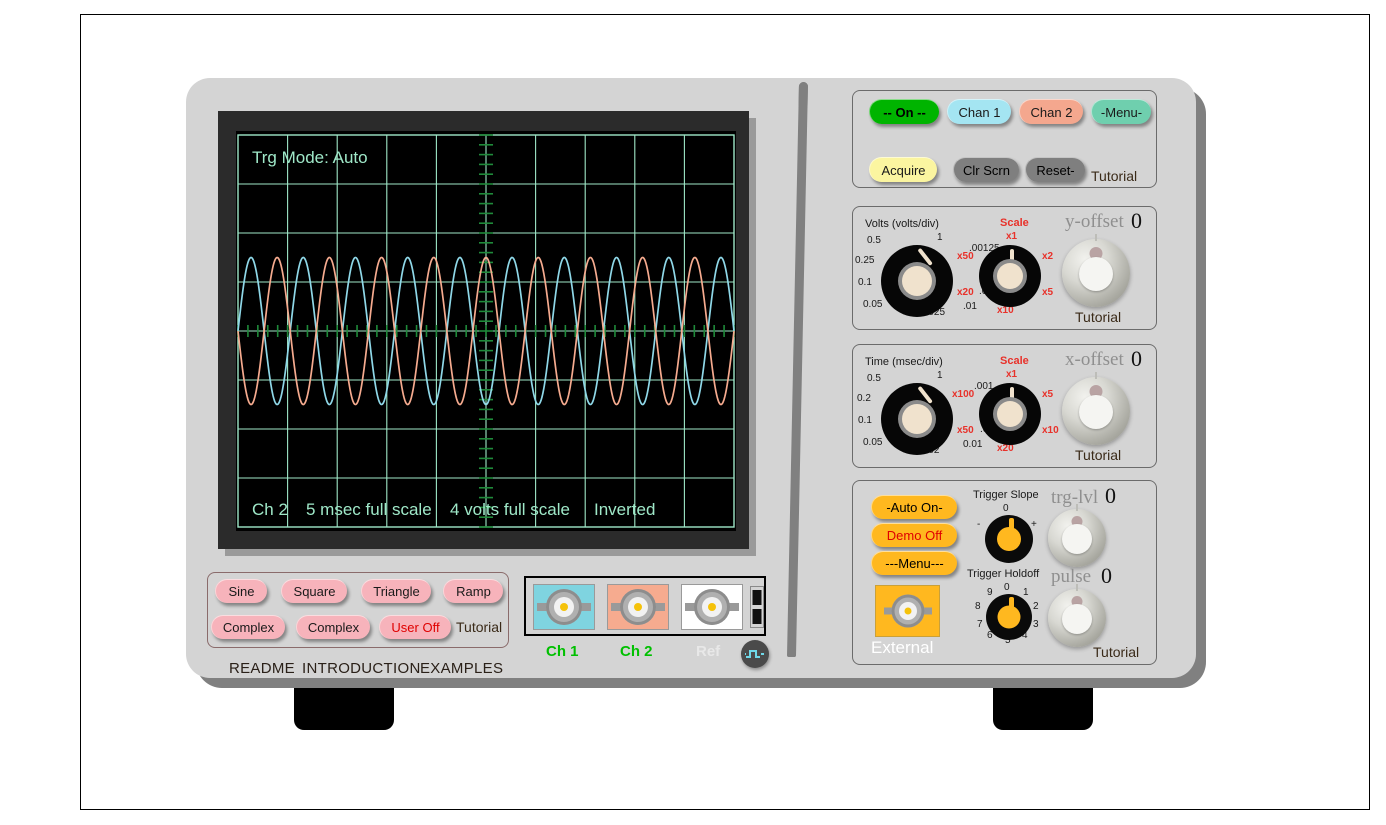  Describe the element at coordinates (963, 394) in the screenshot. I see `time-scale-x100: x100` at that location.